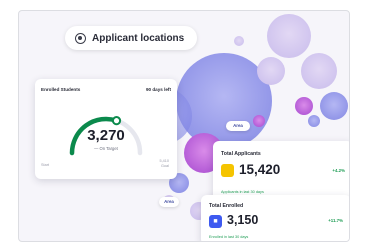 Image resolution: width=370 pixels, height=252 pixels. I want to click on map-label-south: Area, so click(169, 202).